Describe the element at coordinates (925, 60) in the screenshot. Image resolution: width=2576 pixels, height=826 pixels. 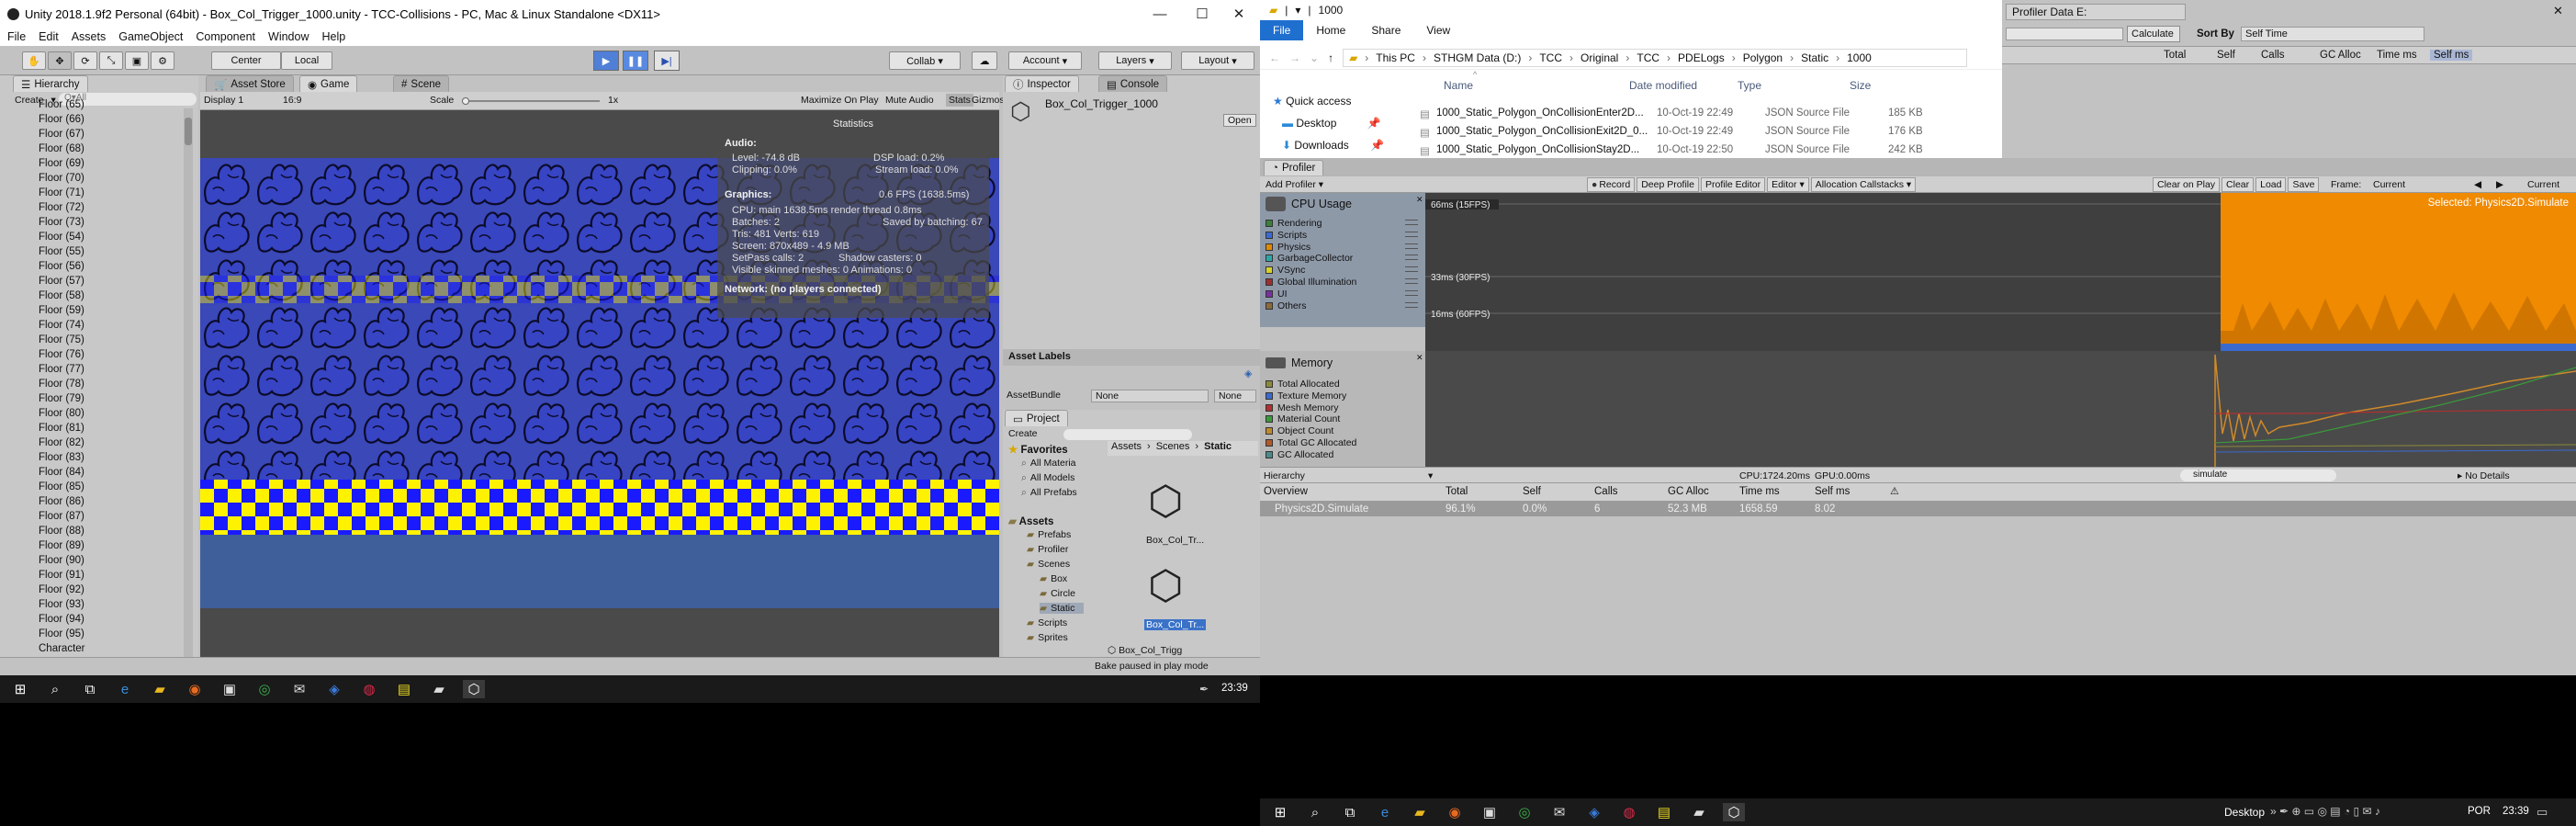
I see `collab-button: Collab ▾` at that location.